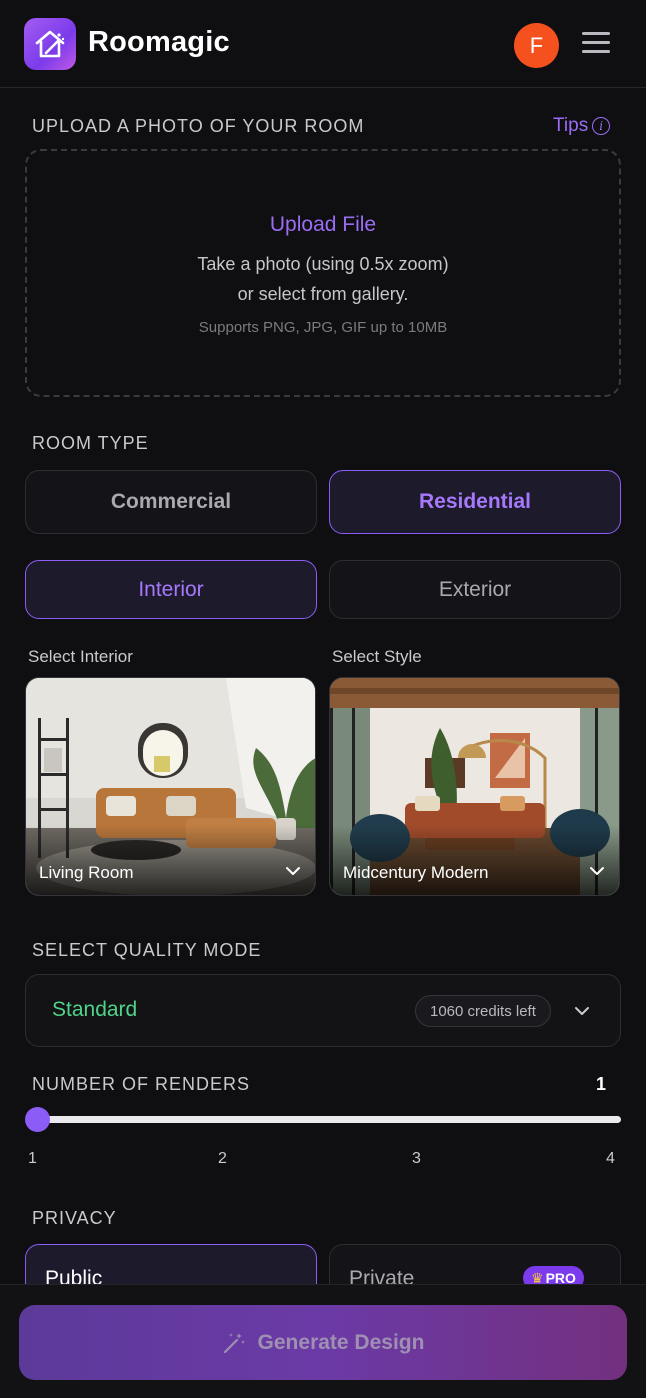  I want to click on quality-section-label: SELECT QUALITY MODE, so click(147, 950).